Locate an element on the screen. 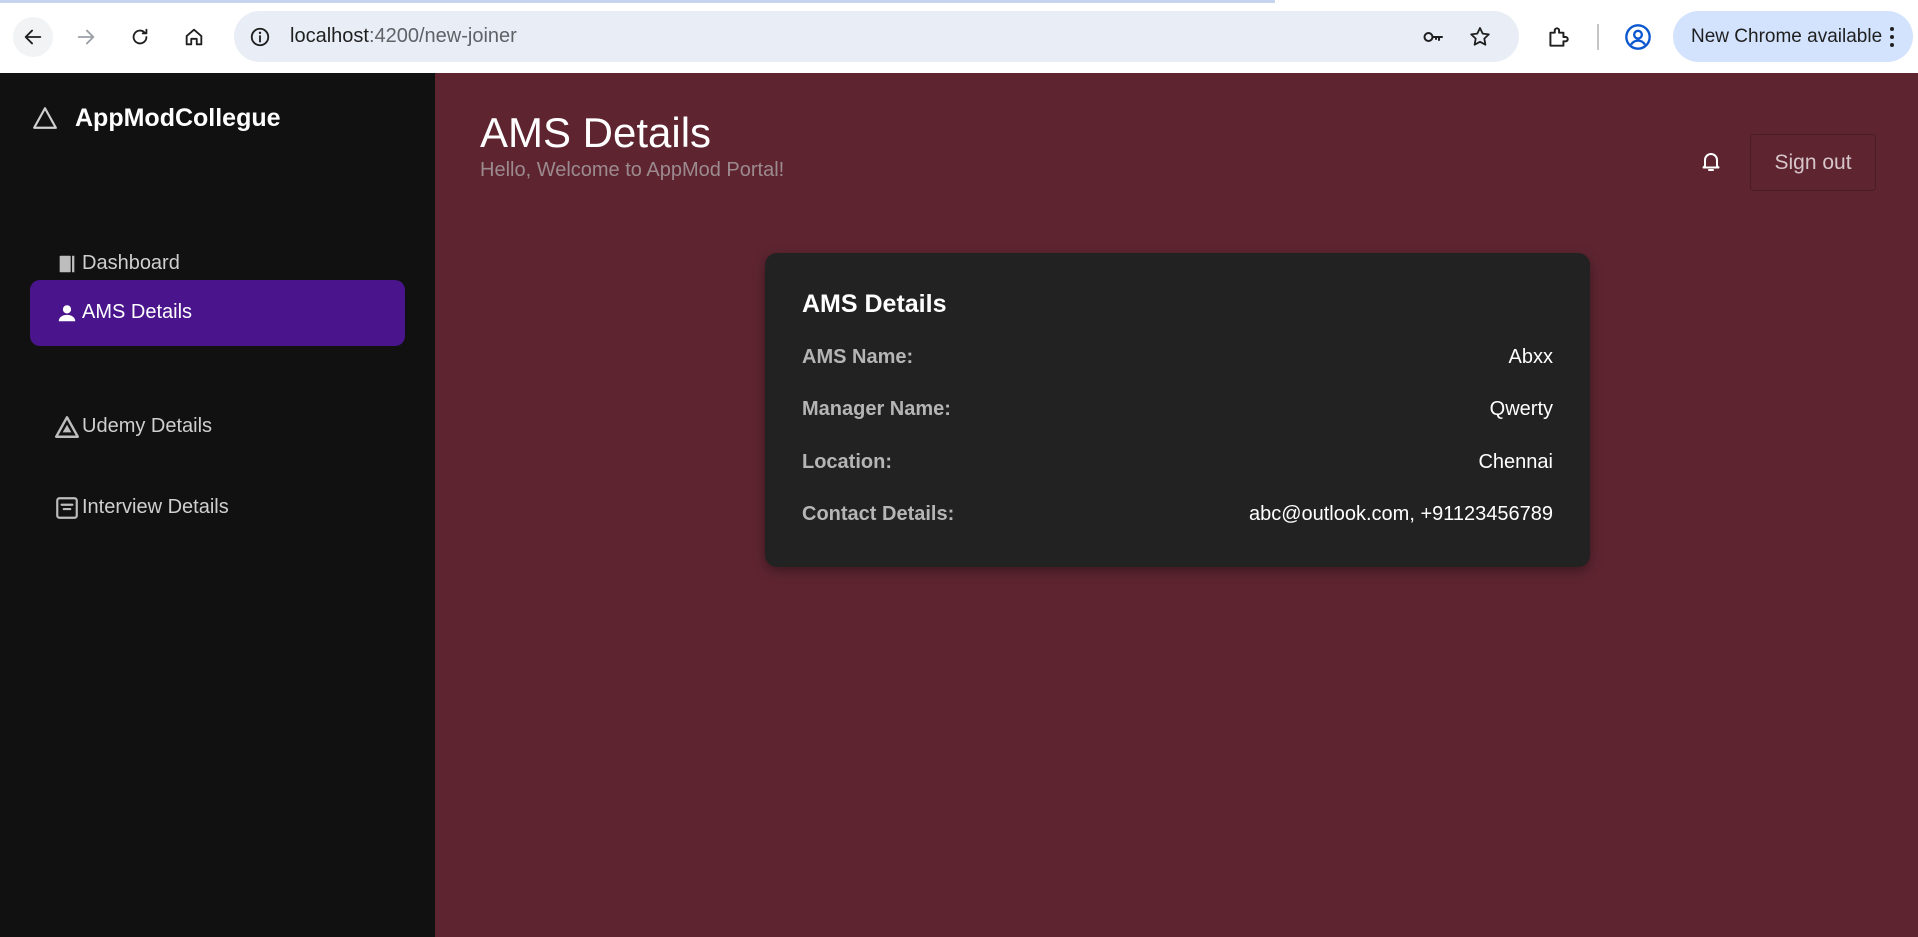 The width and height of the screenshot is (1918, 937). detail-value: Qwerty is located at coordinates (1521, 409).